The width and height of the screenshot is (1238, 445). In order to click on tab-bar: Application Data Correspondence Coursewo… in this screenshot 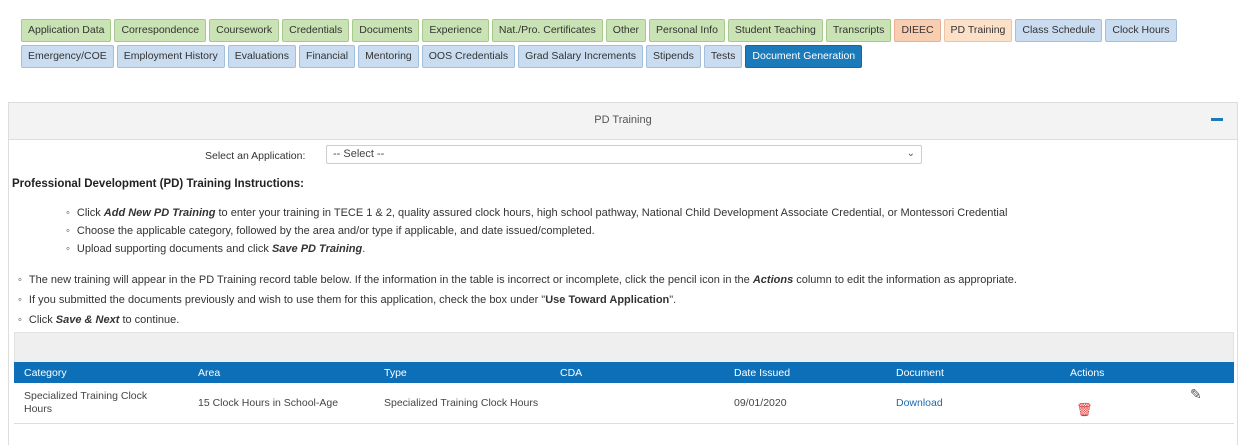, I will do `click(621, 45)`.